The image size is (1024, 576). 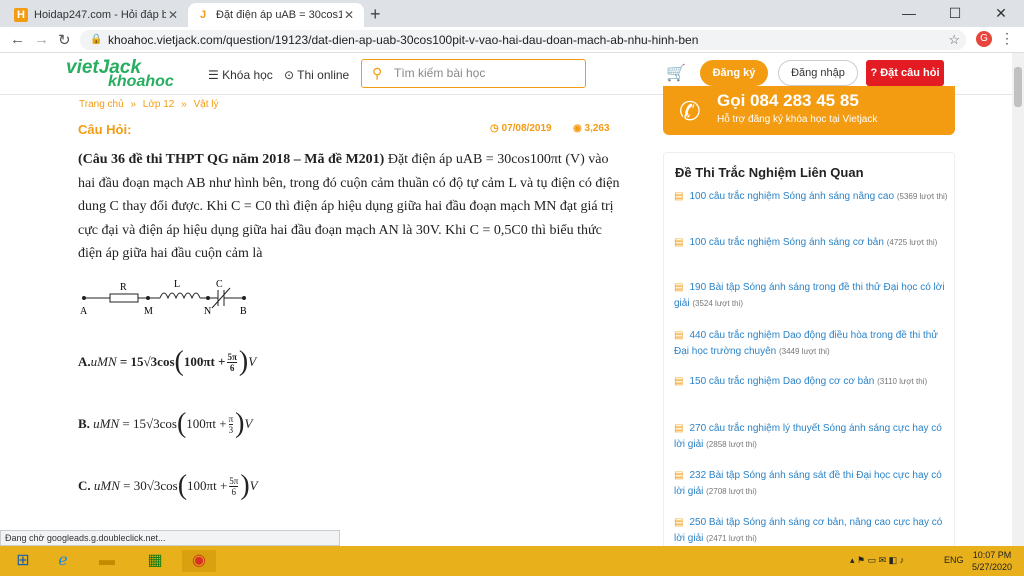 I want to click on check-circle-icon: ⊙, so click(x=291, y=75).